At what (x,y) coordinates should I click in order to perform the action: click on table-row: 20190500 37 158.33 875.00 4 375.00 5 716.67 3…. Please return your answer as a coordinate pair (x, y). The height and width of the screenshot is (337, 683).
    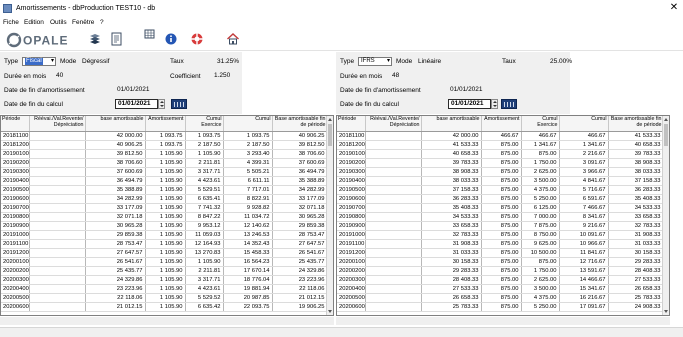
    Looking at the image, I should click on (500, 190).